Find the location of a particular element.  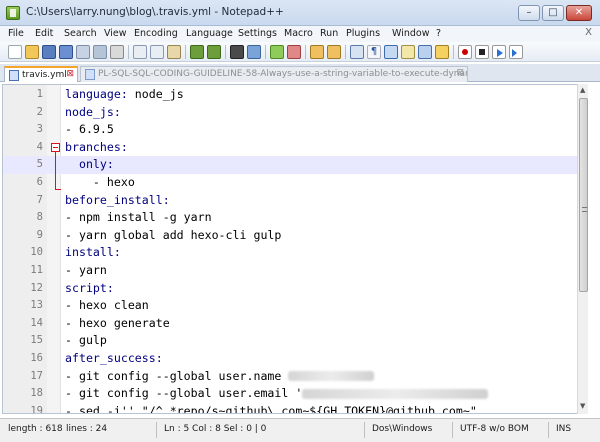

function-list-icon is located at coordinates (425, 52).